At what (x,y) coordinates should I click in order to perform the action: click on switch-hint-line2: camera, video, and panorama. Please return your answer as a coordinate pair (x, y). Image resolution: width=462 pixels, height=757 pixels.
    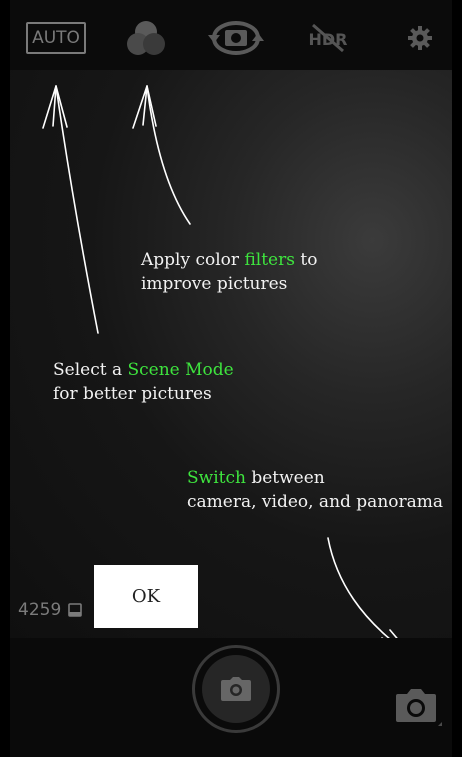
    Looking at the image, I should click on (315, 502).